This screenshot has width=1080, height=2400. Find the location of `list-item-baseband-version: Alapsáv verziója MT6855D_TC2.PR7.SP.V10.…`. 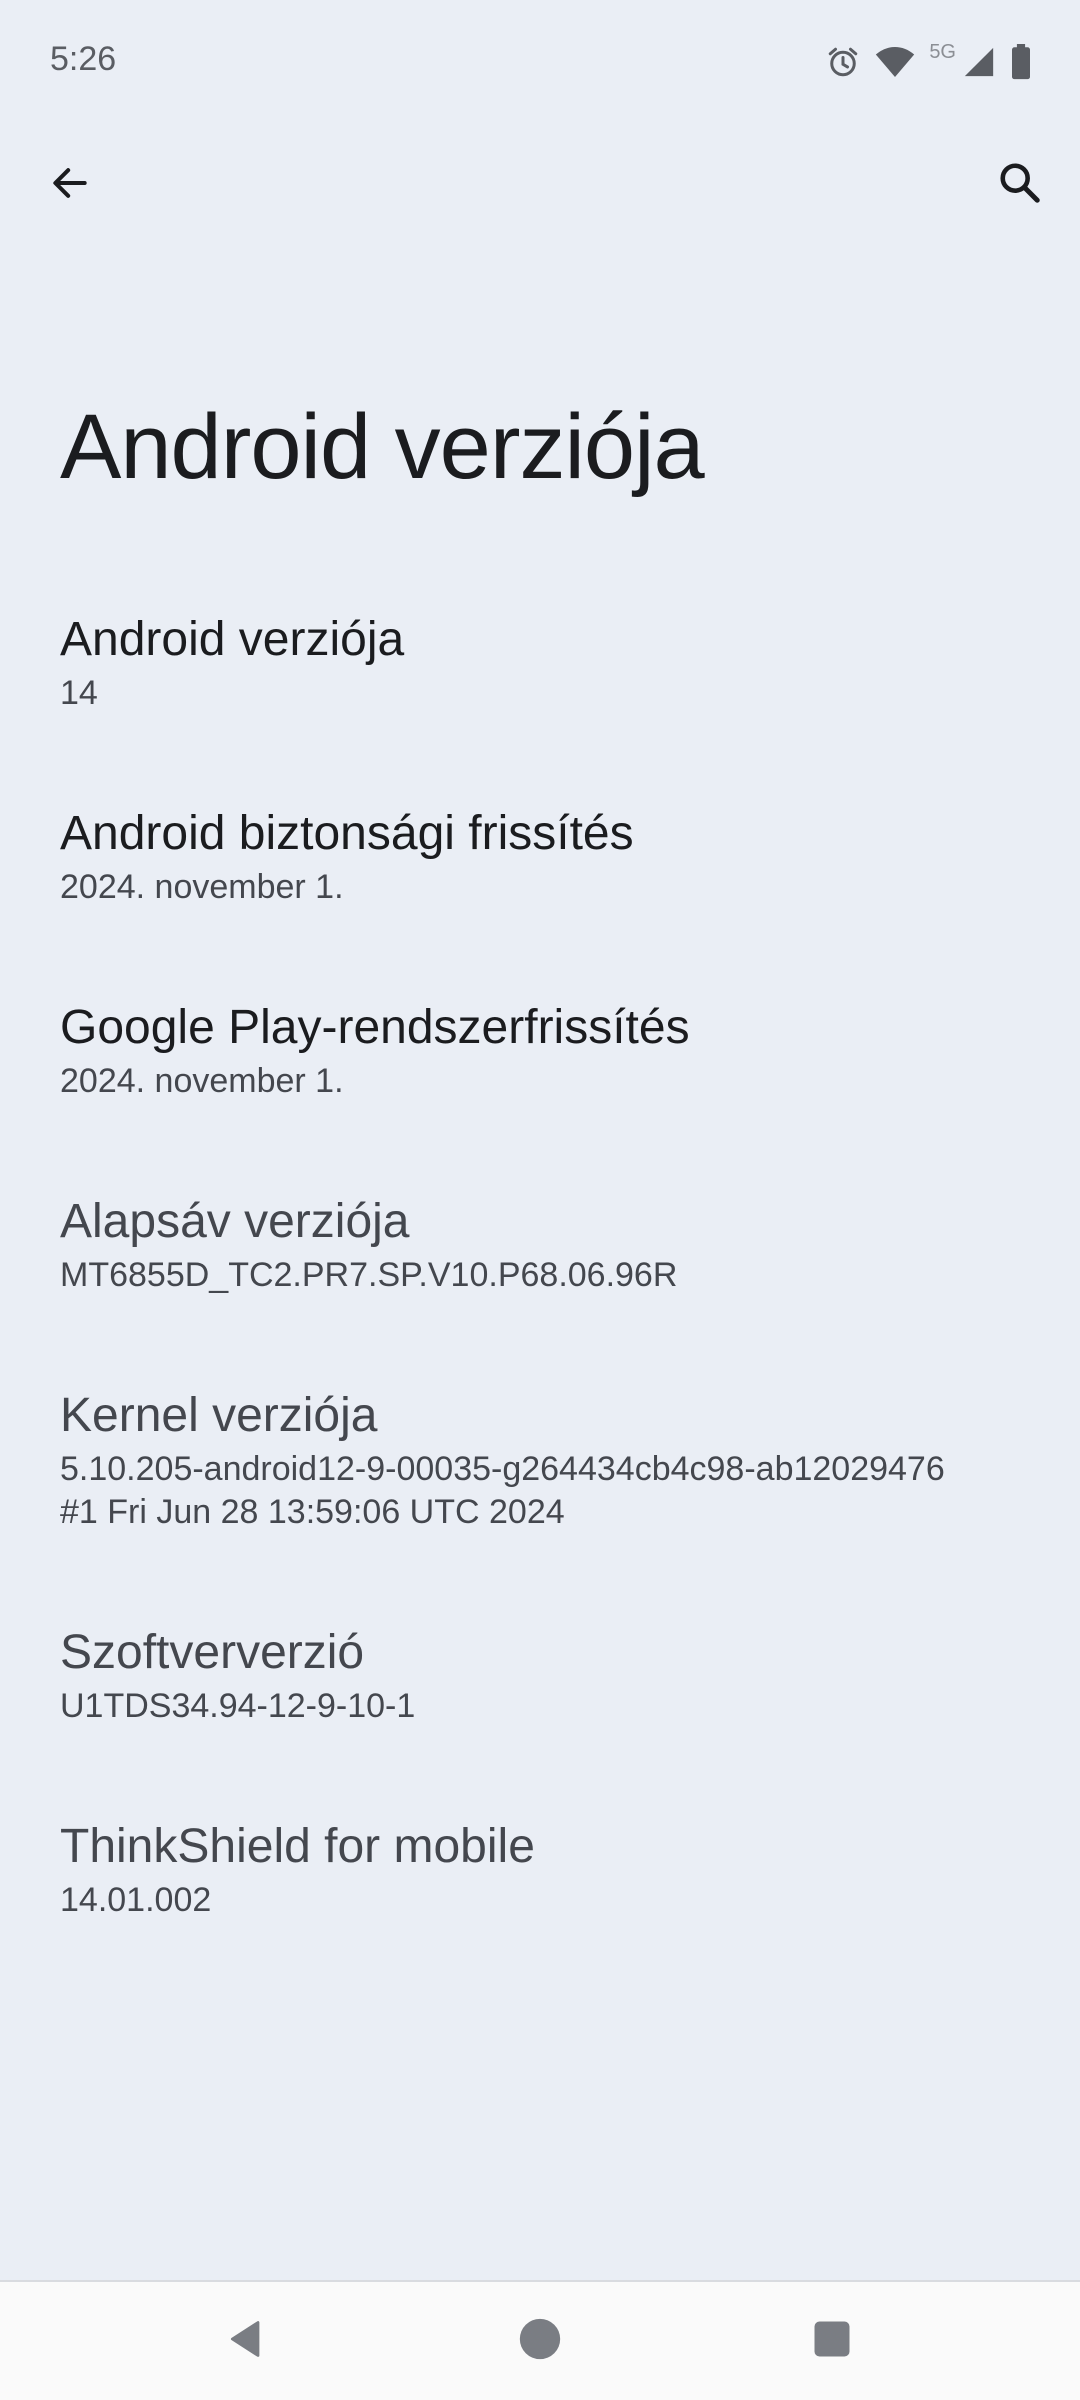

list-item-baseband-version: Alapsáv verziója MT6855D_TC2.PR7.SP.V10.… is located at coordinates (540, 1244).